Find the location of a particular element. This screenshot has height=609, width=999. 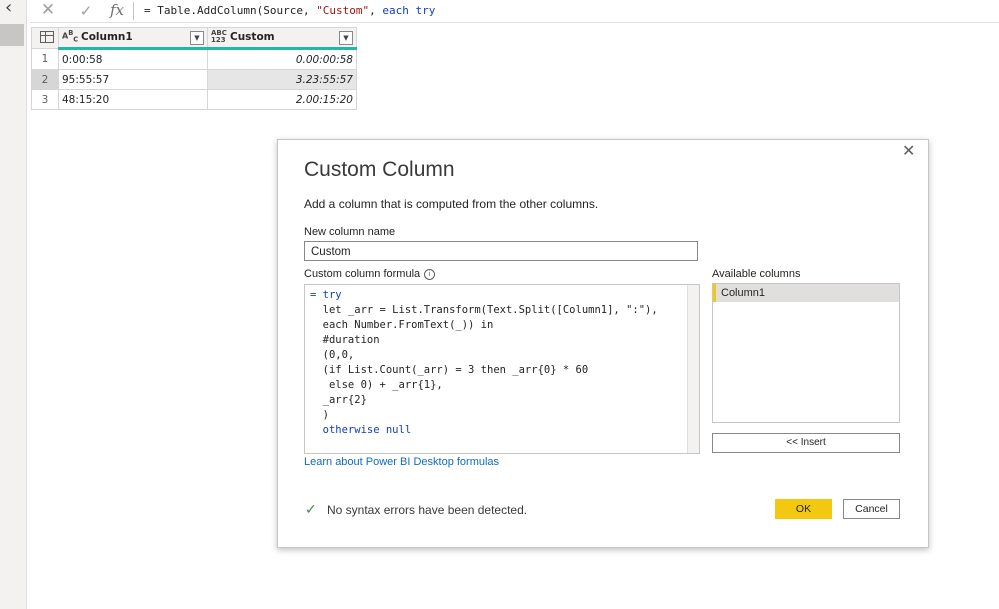

table-cell: 2.00:15:20 is located at coordinates (282, 99).